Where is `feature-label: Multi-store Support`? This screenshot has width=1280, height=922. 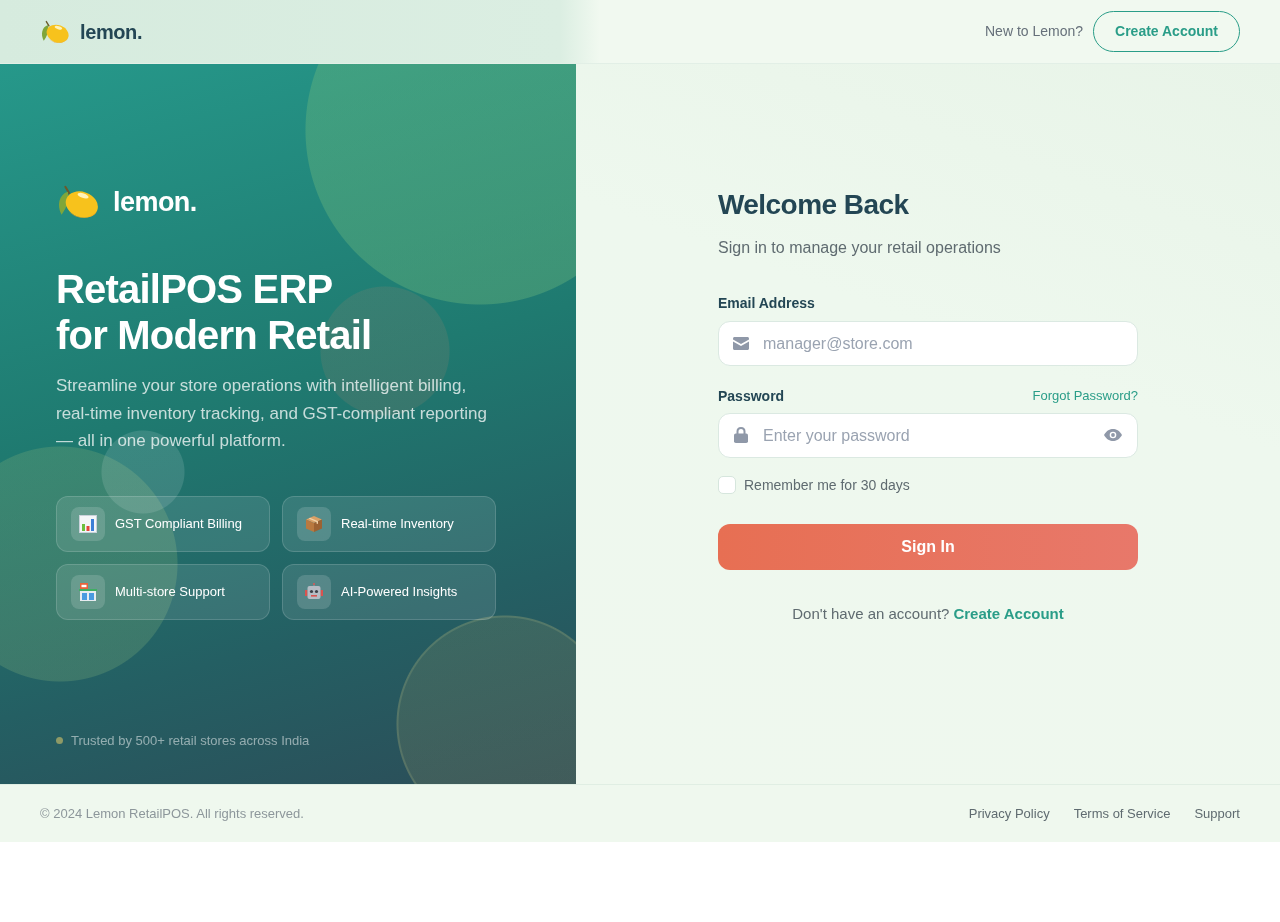 feature-label: Multi-store Support is located at coordinates (170, 591).